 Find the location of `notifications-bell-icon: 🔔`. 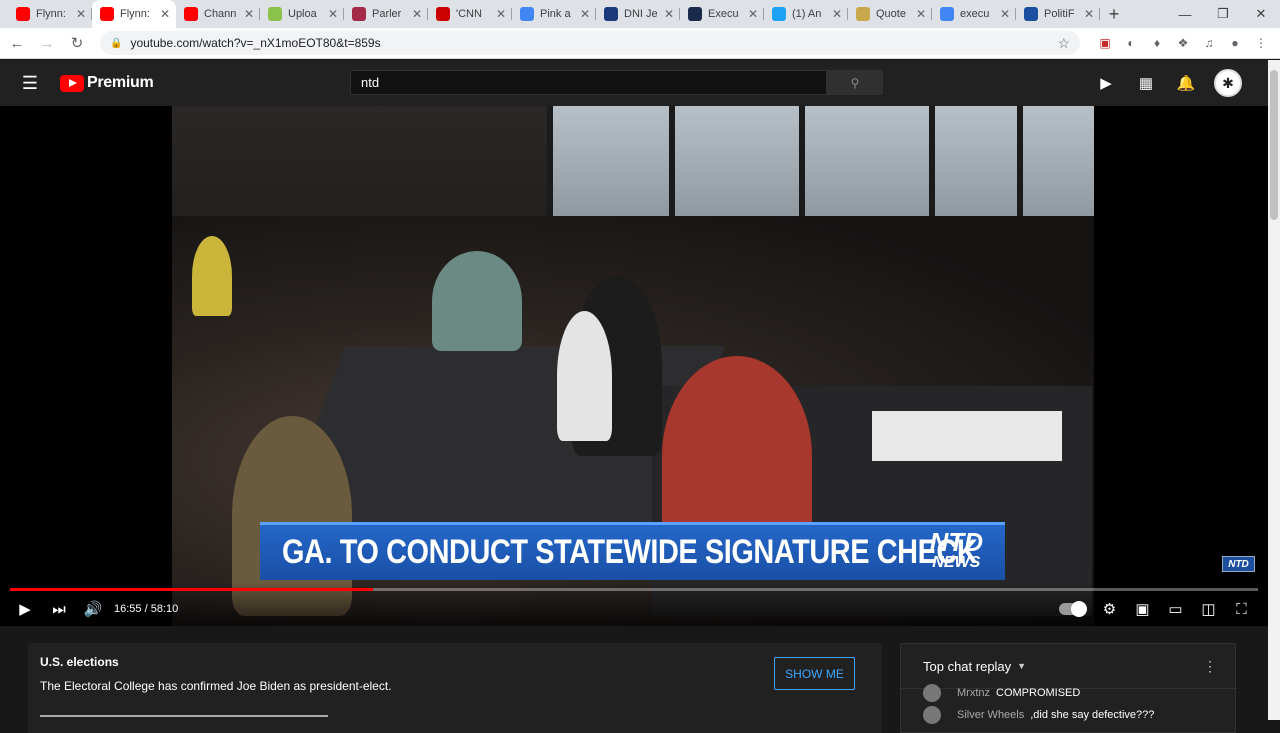

notifications-bell-icon: 🔔 is located at coordinates (1186, 83).